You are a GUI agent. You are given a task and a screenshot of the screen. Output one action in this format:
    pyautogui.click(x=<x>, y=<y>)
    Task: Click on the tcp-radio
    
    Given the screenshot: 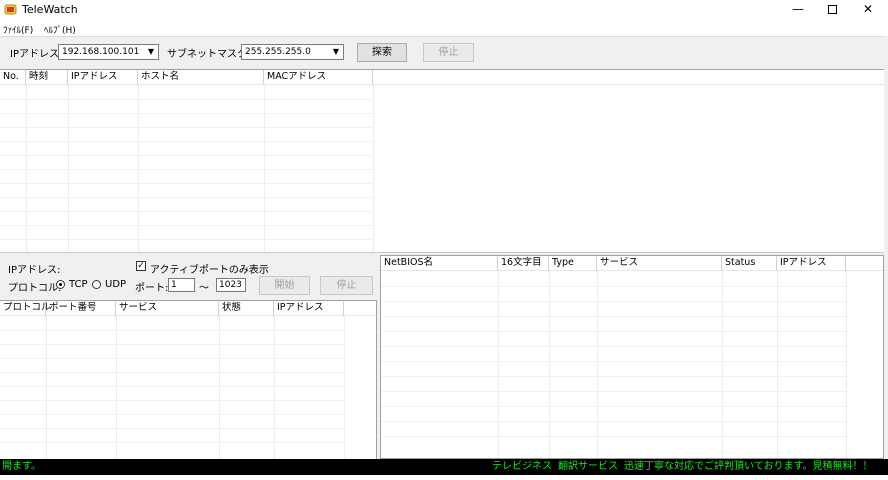 What is the action you would take?
    pyautogui.click(x=60, y=284)
    